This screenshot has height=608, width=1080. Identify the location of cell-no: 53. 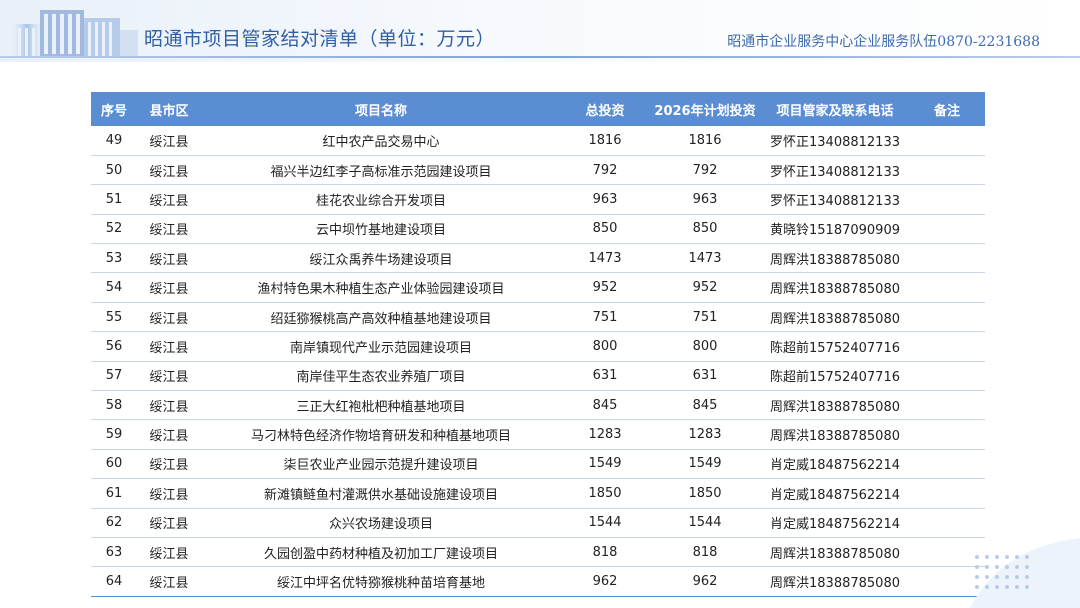
(114, 258).